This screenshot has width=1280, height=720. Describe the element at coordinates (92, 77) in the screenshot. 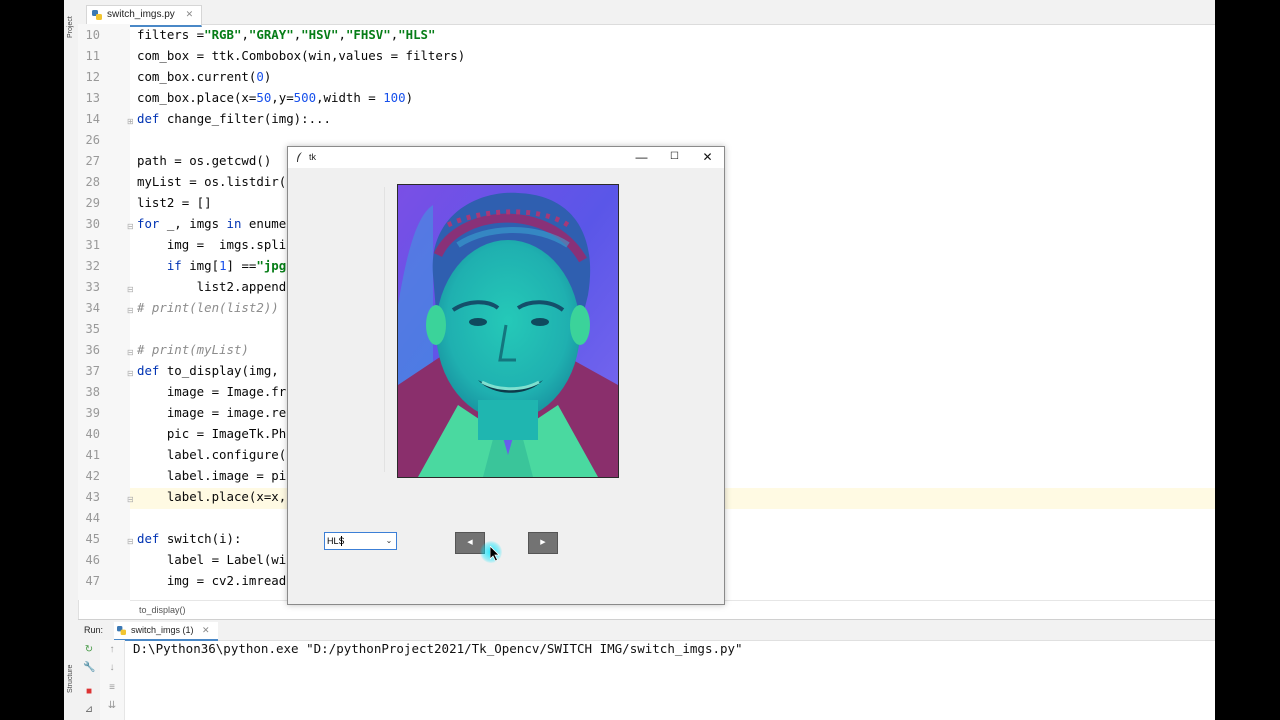

I see `line-number: 12` at that location.